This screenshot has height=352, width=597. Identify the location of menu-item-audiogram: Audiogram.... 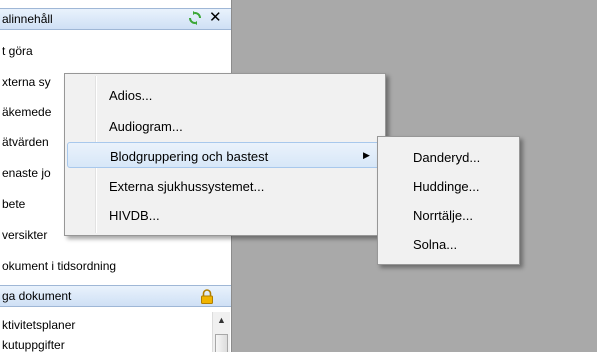
(225, 126).